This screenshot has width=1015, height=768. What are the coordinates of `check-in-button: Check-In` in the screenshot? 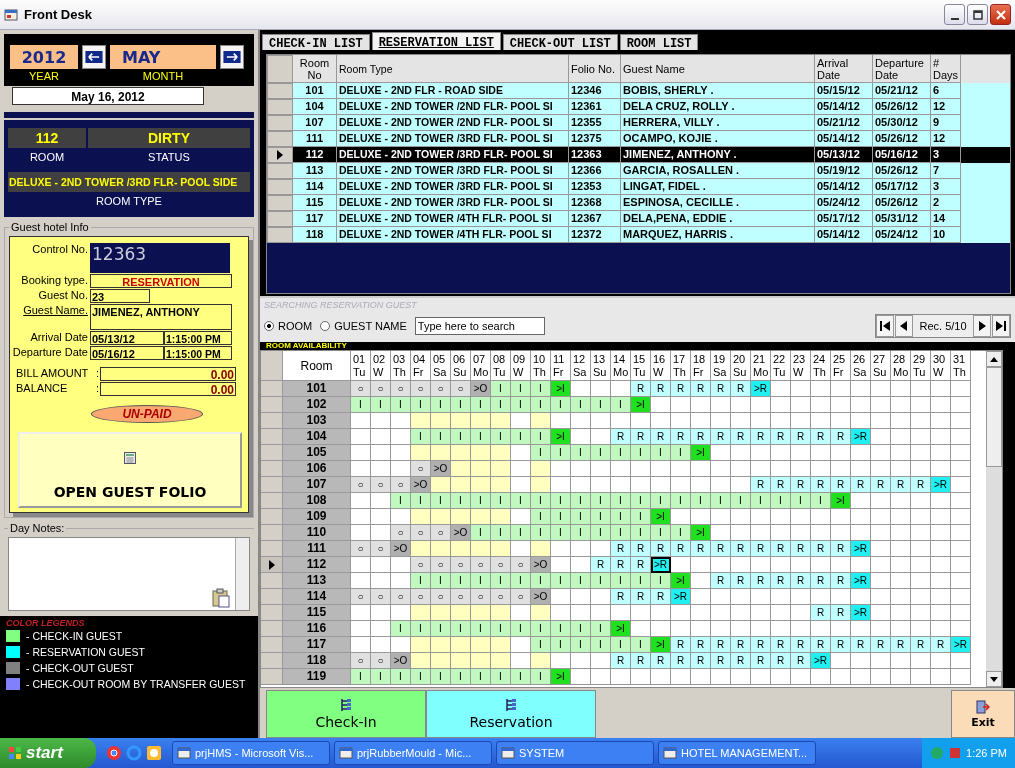 It's located at (346, 714).